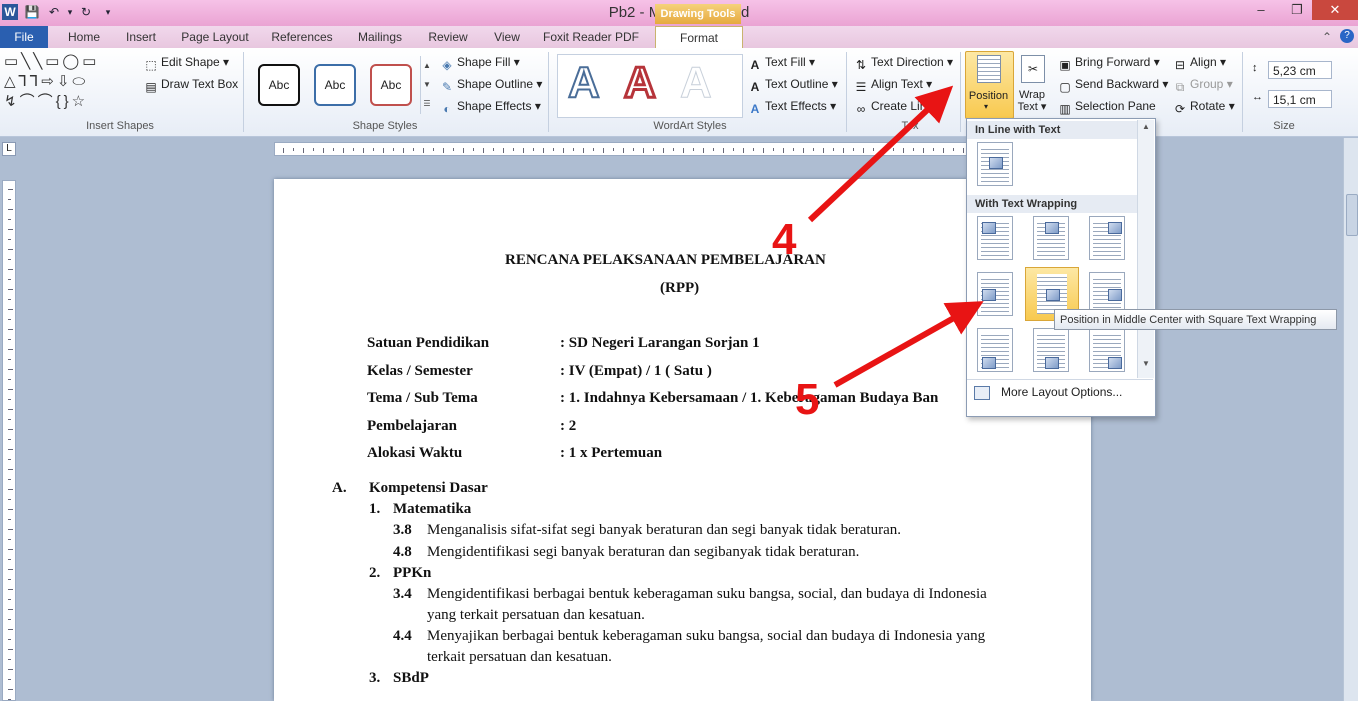 This screenshot has width=1358, height=701. I want to click on annotation-arrows, so click(895, 236).